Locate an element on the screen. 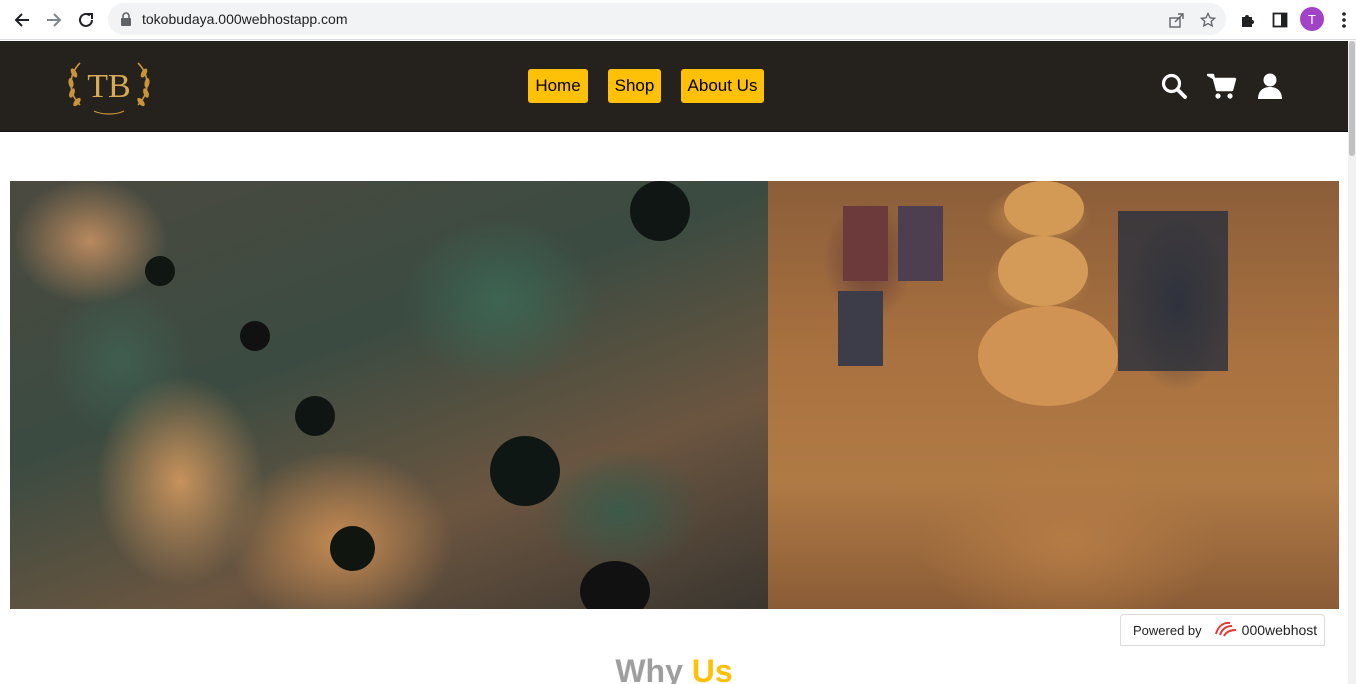  site-header: TB Home Shop About Us is located at coordinates (674, 86).